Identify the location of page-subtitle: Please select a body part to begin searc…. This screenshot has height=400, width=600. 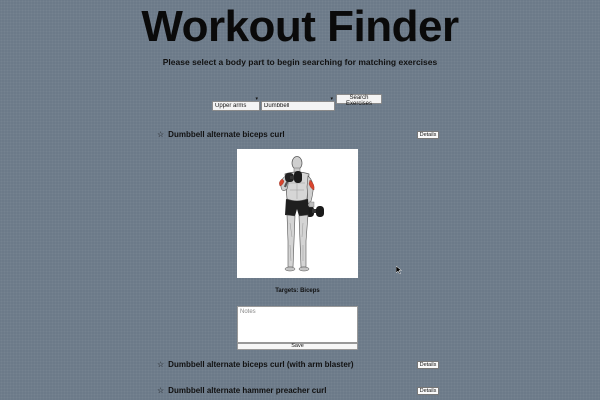
(300, 62).